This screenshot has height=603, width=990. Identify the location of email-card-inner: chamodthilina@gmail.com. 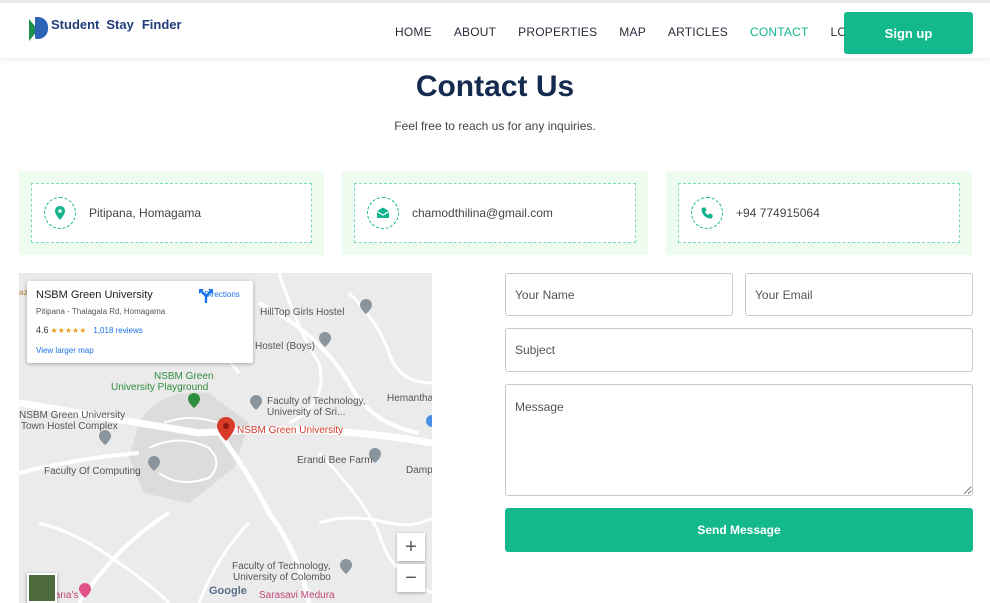
(495, 213).